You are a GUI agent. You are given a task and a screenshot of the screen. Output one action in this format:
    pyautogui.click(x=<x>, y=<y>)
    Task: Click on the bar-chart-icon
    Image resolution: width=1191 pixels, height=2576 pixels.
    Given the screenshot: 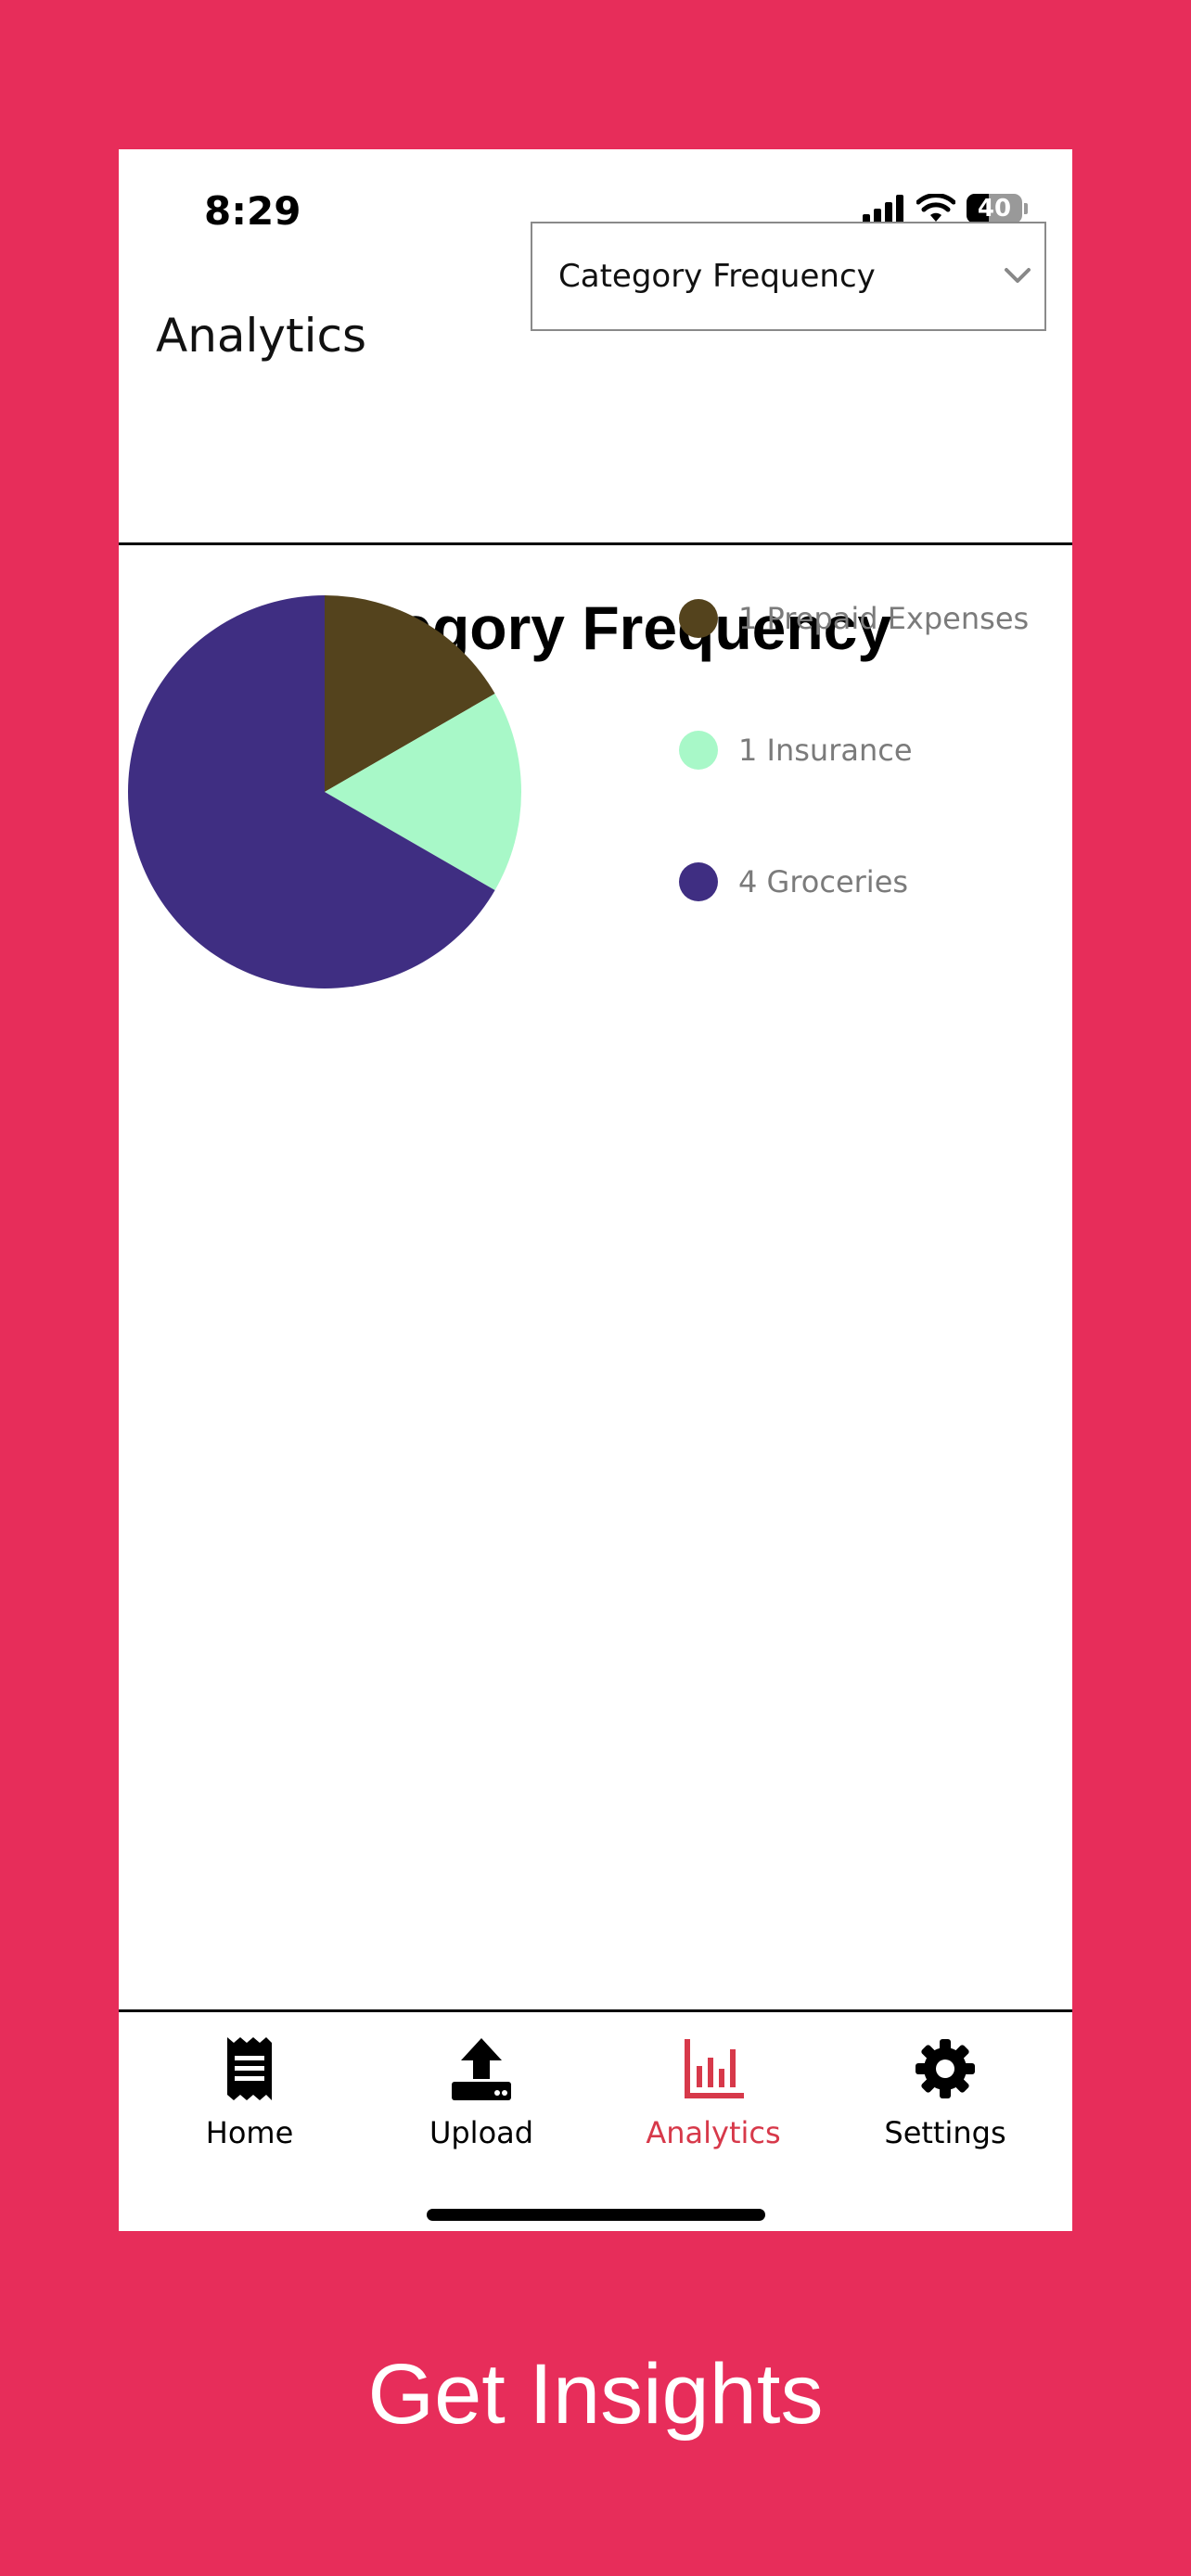 What is the action you would take?
    pyautogui.click(x=714, y=2069)
    